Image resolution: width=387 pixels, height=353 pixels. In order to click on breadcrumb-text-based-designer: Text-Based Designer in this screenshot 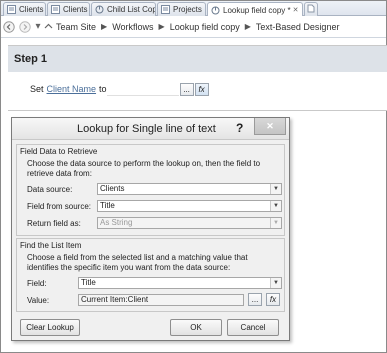, I will do `click(298, 27)`.